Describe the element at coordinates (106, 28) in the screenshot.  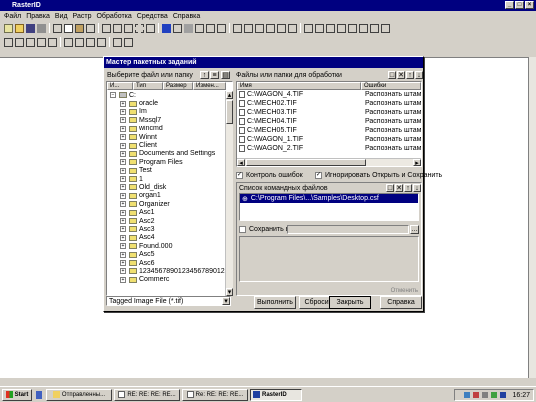
I see `select-icon` at that location.